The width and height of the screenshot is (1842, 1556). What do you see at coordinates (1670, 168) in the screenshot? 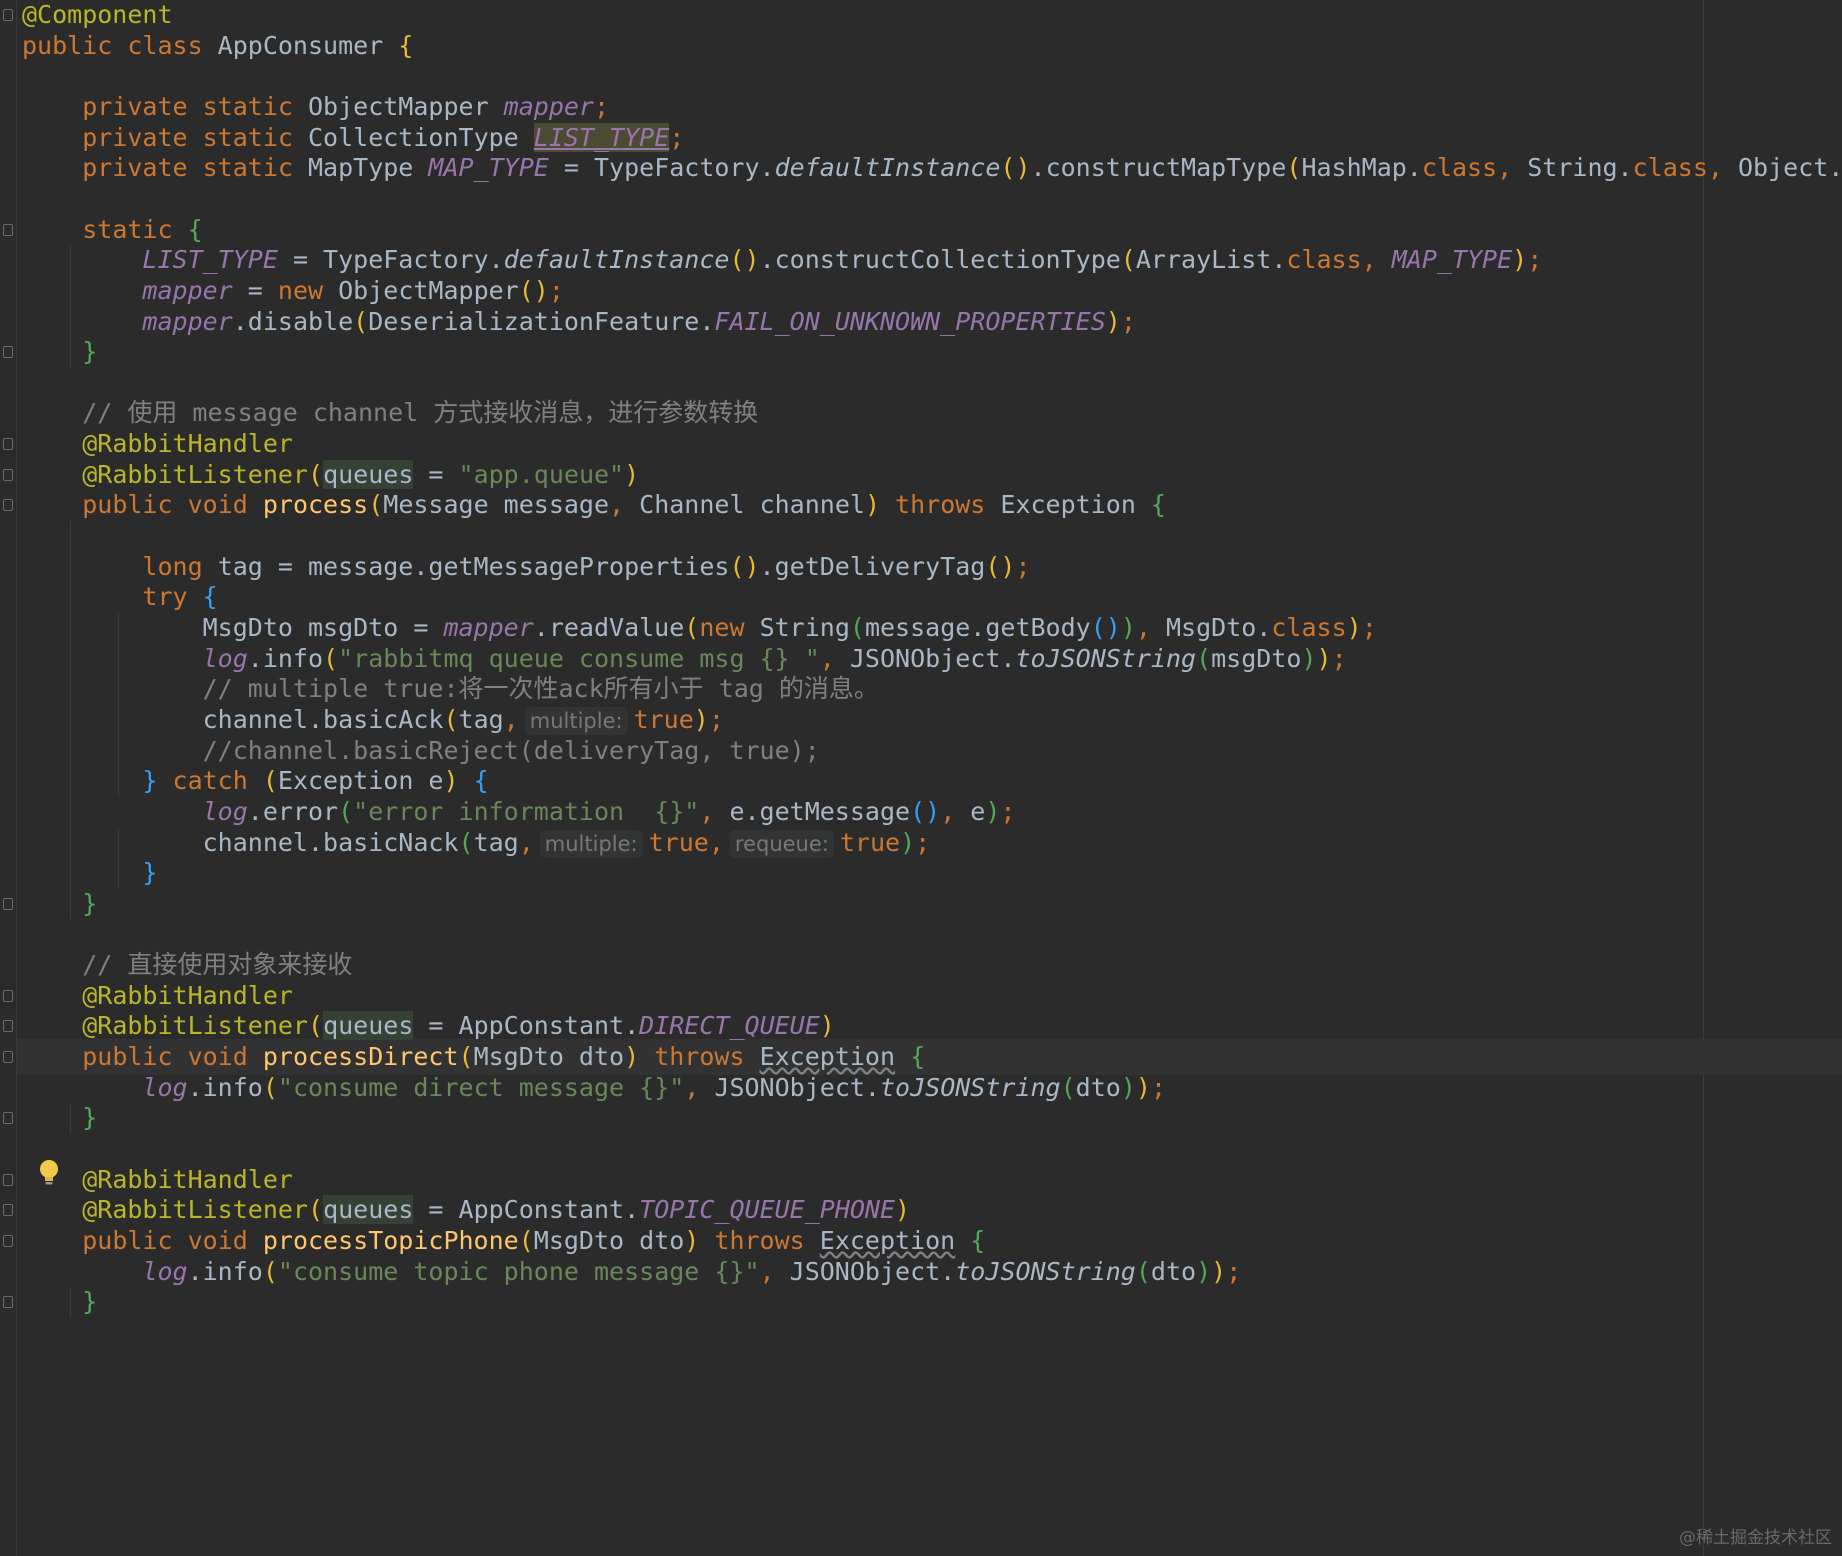
I see `code-token: class` at bounding box center [1670, 168].